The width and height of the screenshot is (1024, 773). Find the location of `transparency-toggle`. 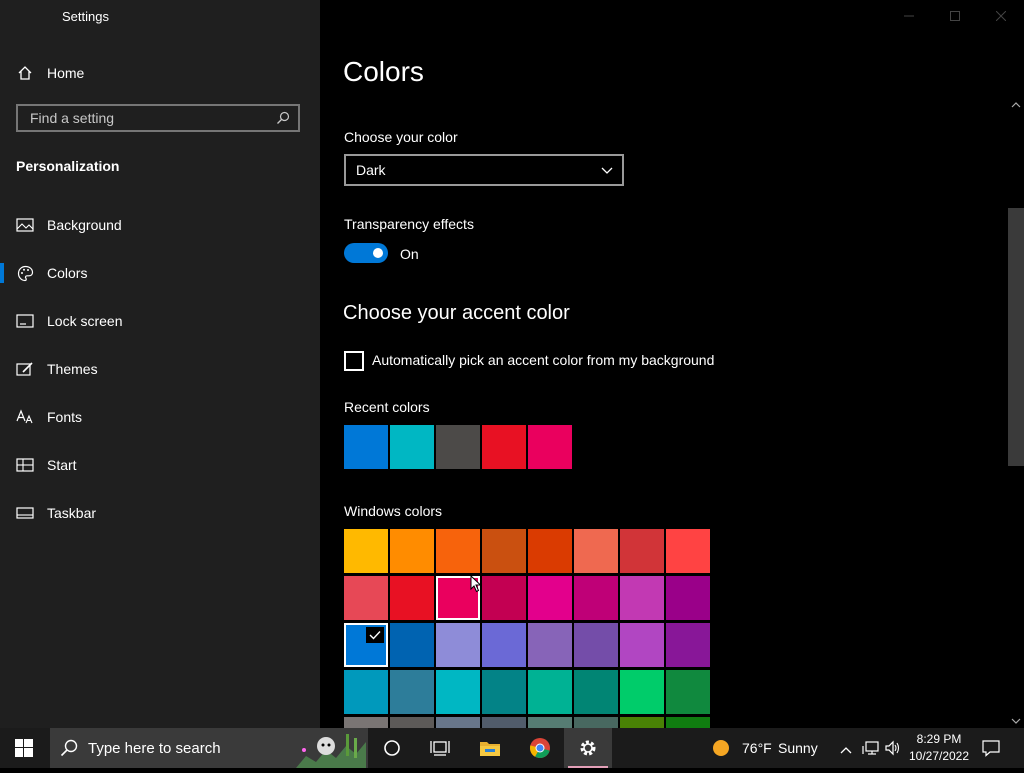

transparency-toggle is located at coordinates (366, 253).